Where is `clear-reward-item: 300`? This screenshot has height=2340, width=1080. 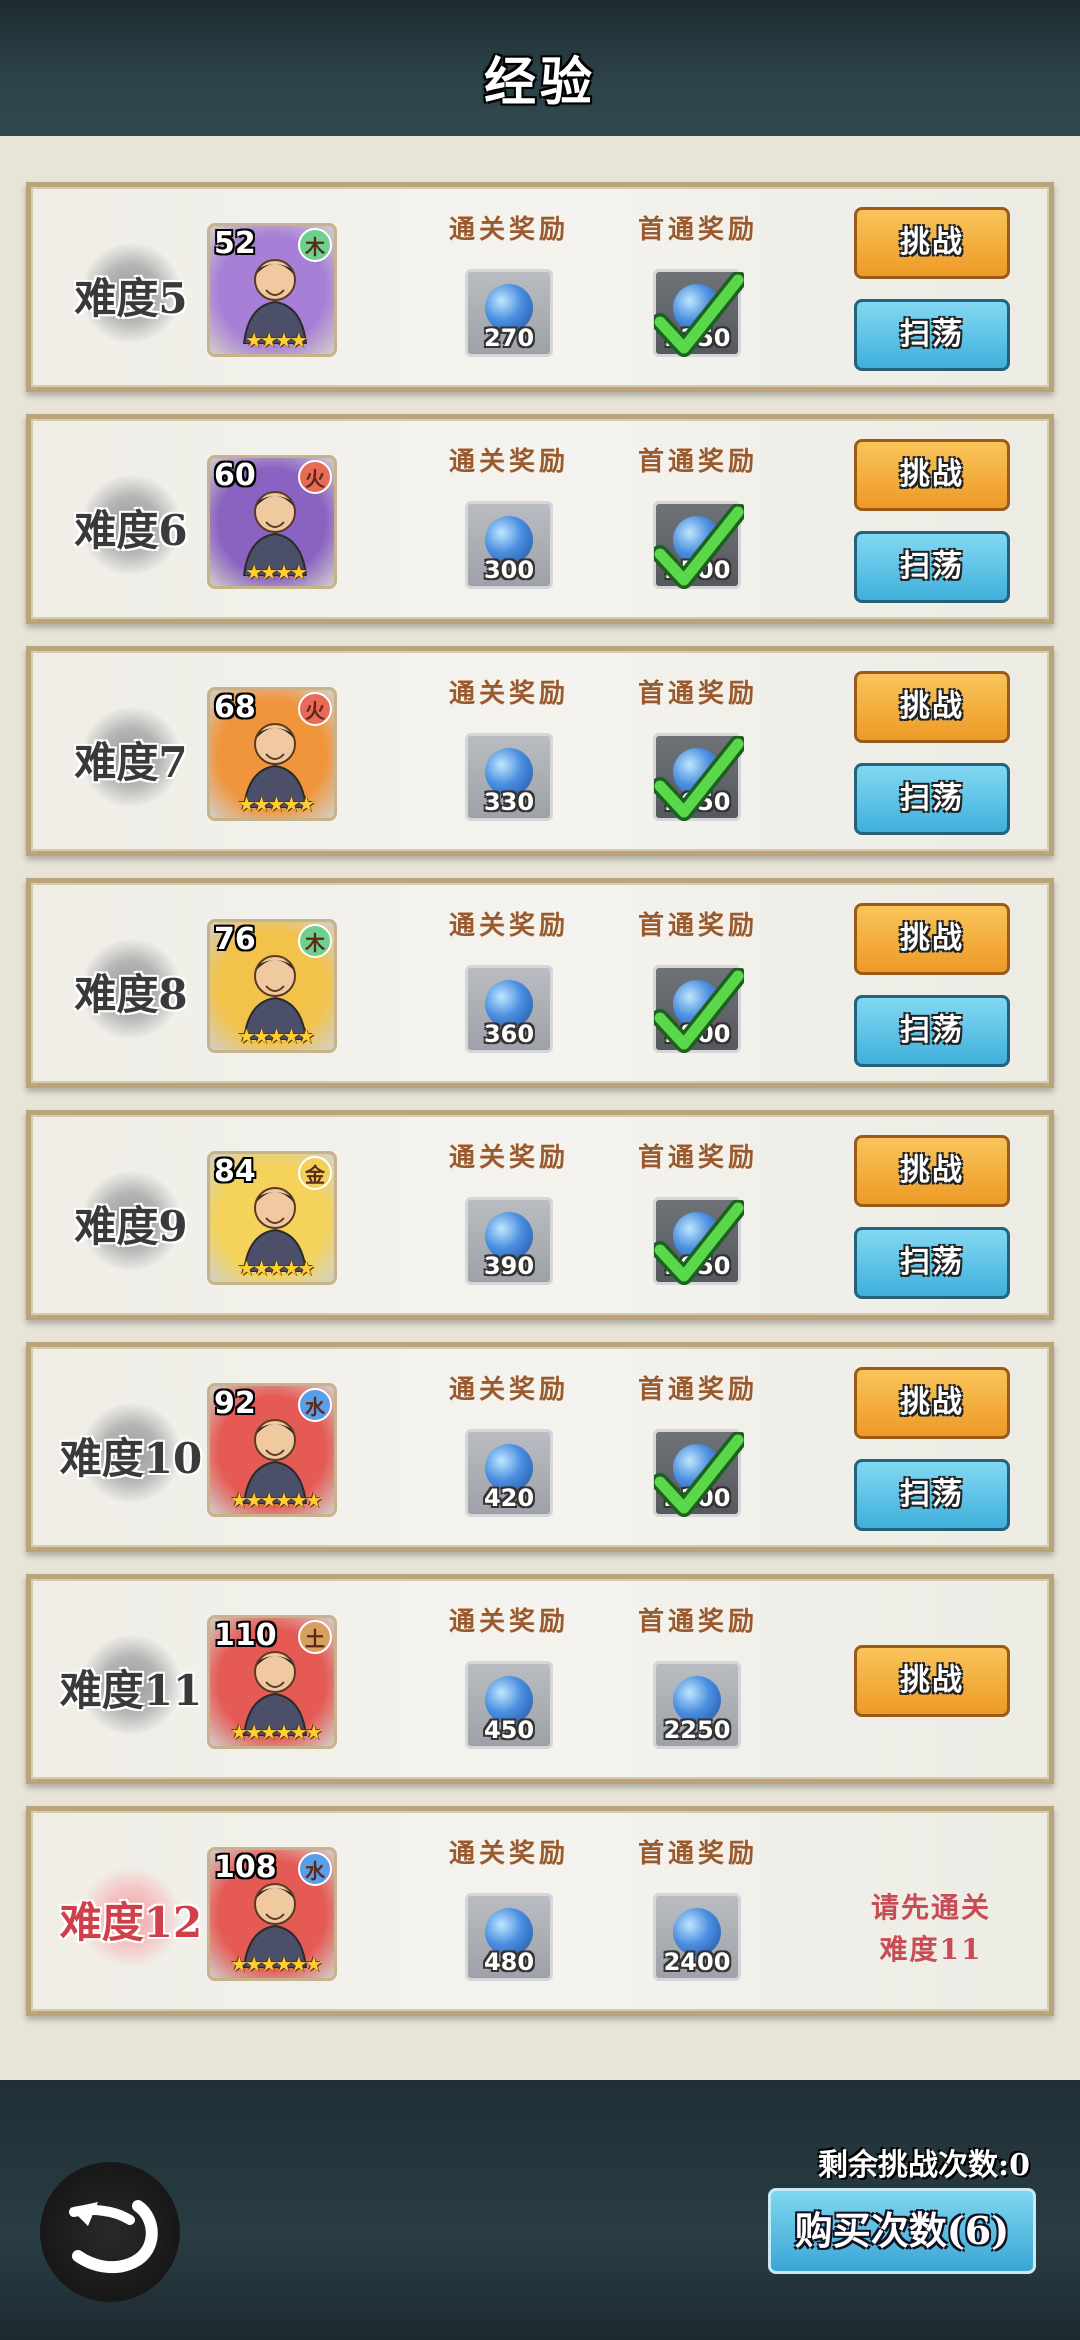
clear-reward-item: 300 is located at coordinates (509, 545).